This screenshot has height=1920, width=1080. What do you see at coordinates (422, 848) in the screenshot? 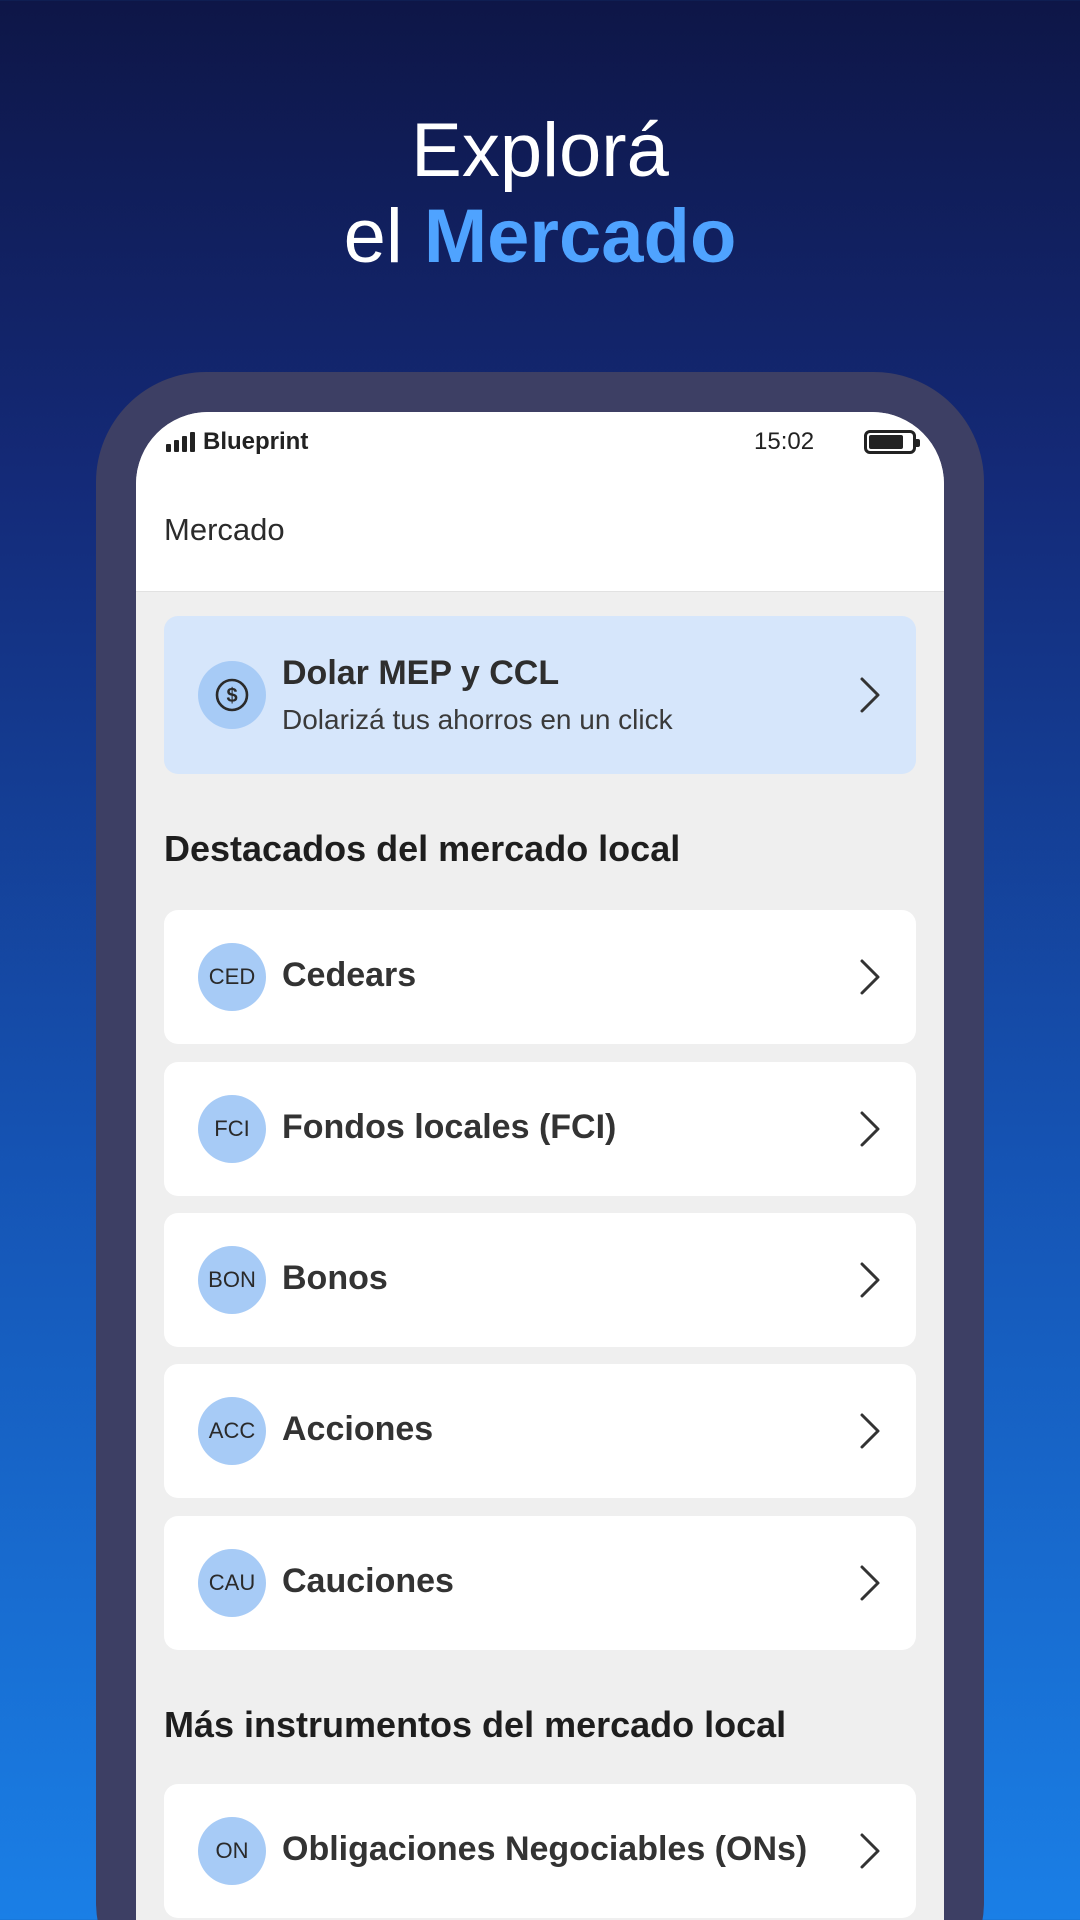
I see `section-title-destacados: Destacados del mercado local` at bounding box center [422, 848].